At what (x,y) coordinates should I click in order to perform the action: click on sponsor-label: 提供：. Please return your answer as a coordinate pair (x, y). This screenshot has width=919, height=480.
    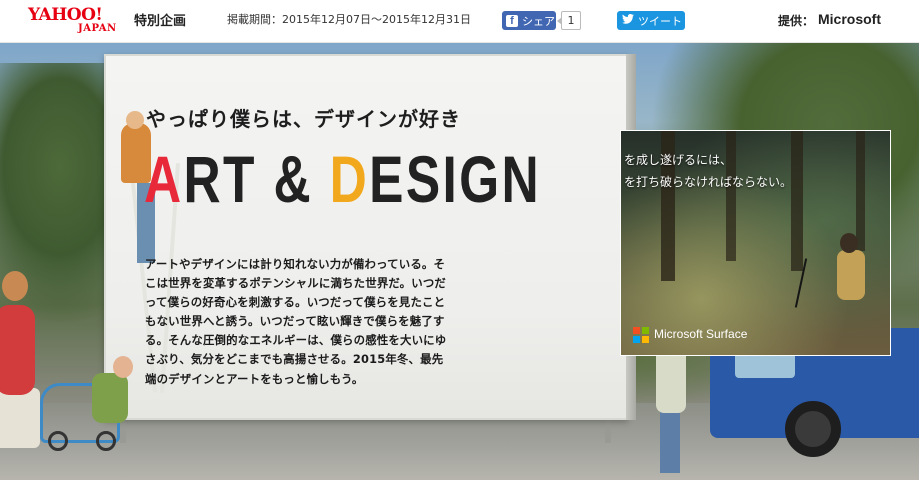
    Looking at the image, I should click on (796, 21).